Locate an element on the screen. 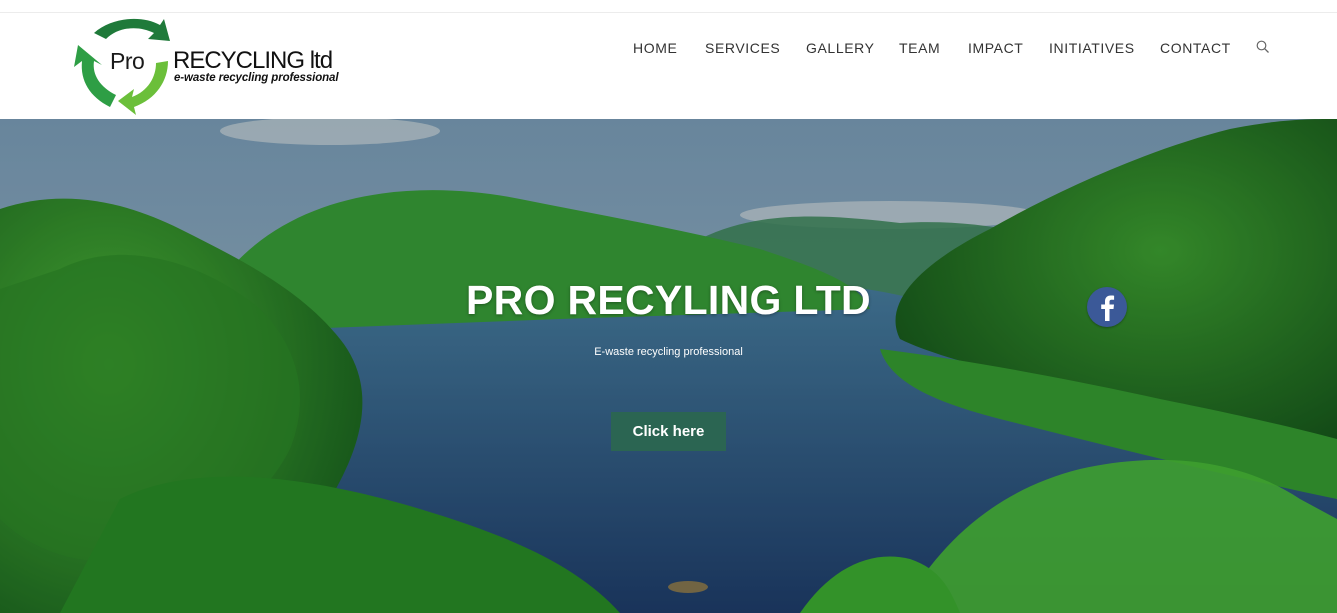 This screenshot has height=613, width=1337. nav-item-gallery: GALLERY is located at coordinates (840, 48).